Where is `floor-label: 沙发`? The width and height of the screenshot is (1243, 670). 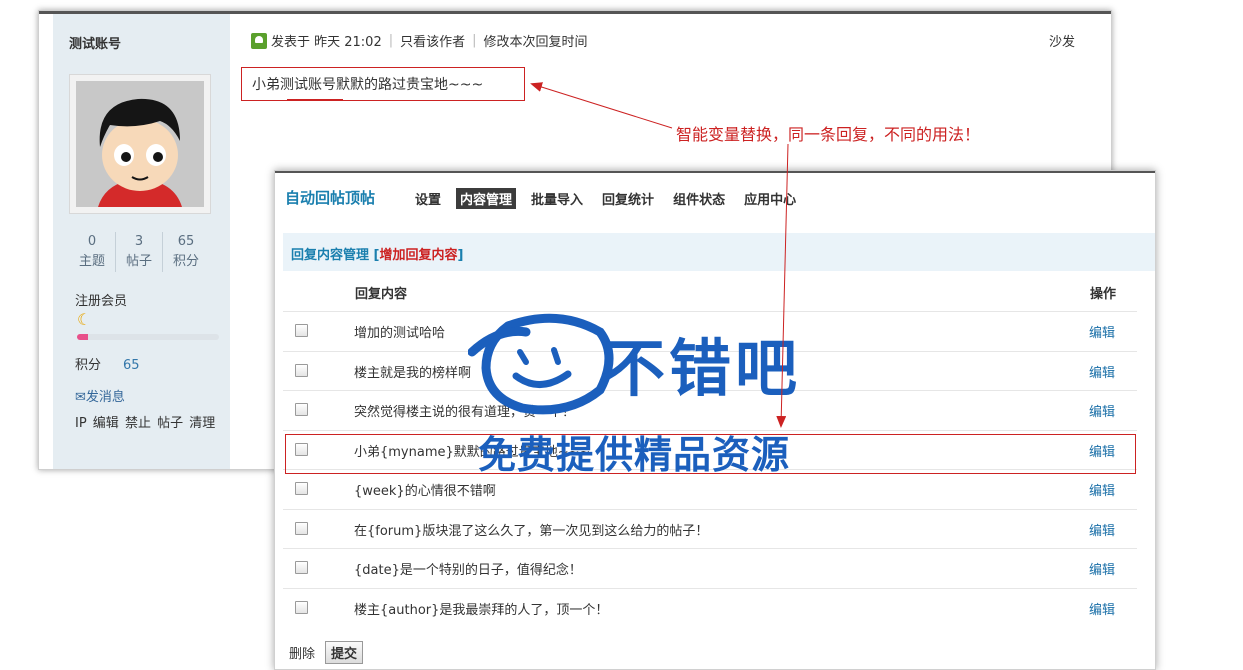 floor-label: 沙发 is located at coordinates (1062, 40).